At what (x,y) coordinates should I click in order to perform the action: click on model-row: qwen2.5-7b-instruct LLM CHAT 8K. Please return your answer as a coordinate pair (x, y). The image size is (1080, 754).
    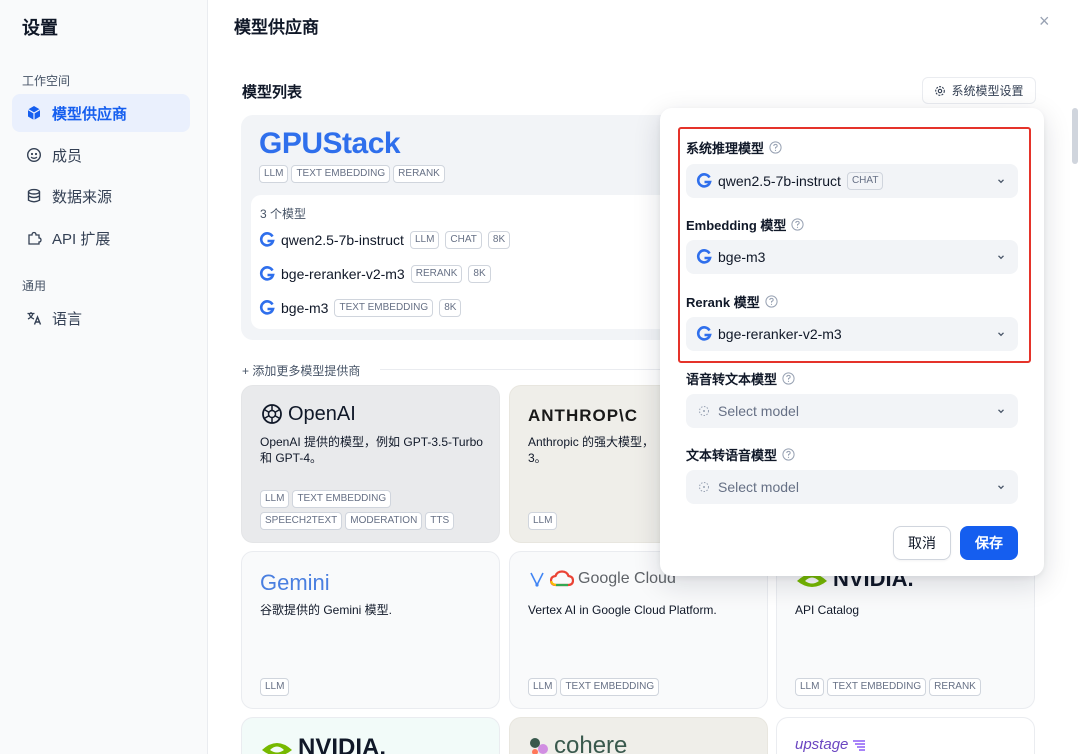
    Looking at the image, I should click on (385, 240).